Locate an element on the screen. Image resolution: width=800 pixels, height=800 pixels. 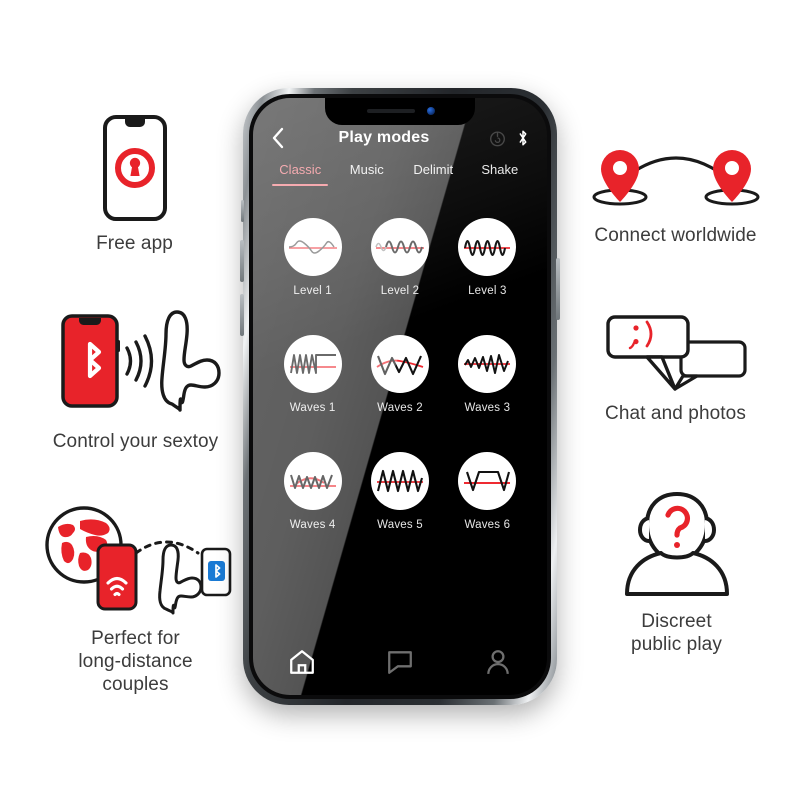
feature-caption: Chat and photos is located at coordinates (675, 413).